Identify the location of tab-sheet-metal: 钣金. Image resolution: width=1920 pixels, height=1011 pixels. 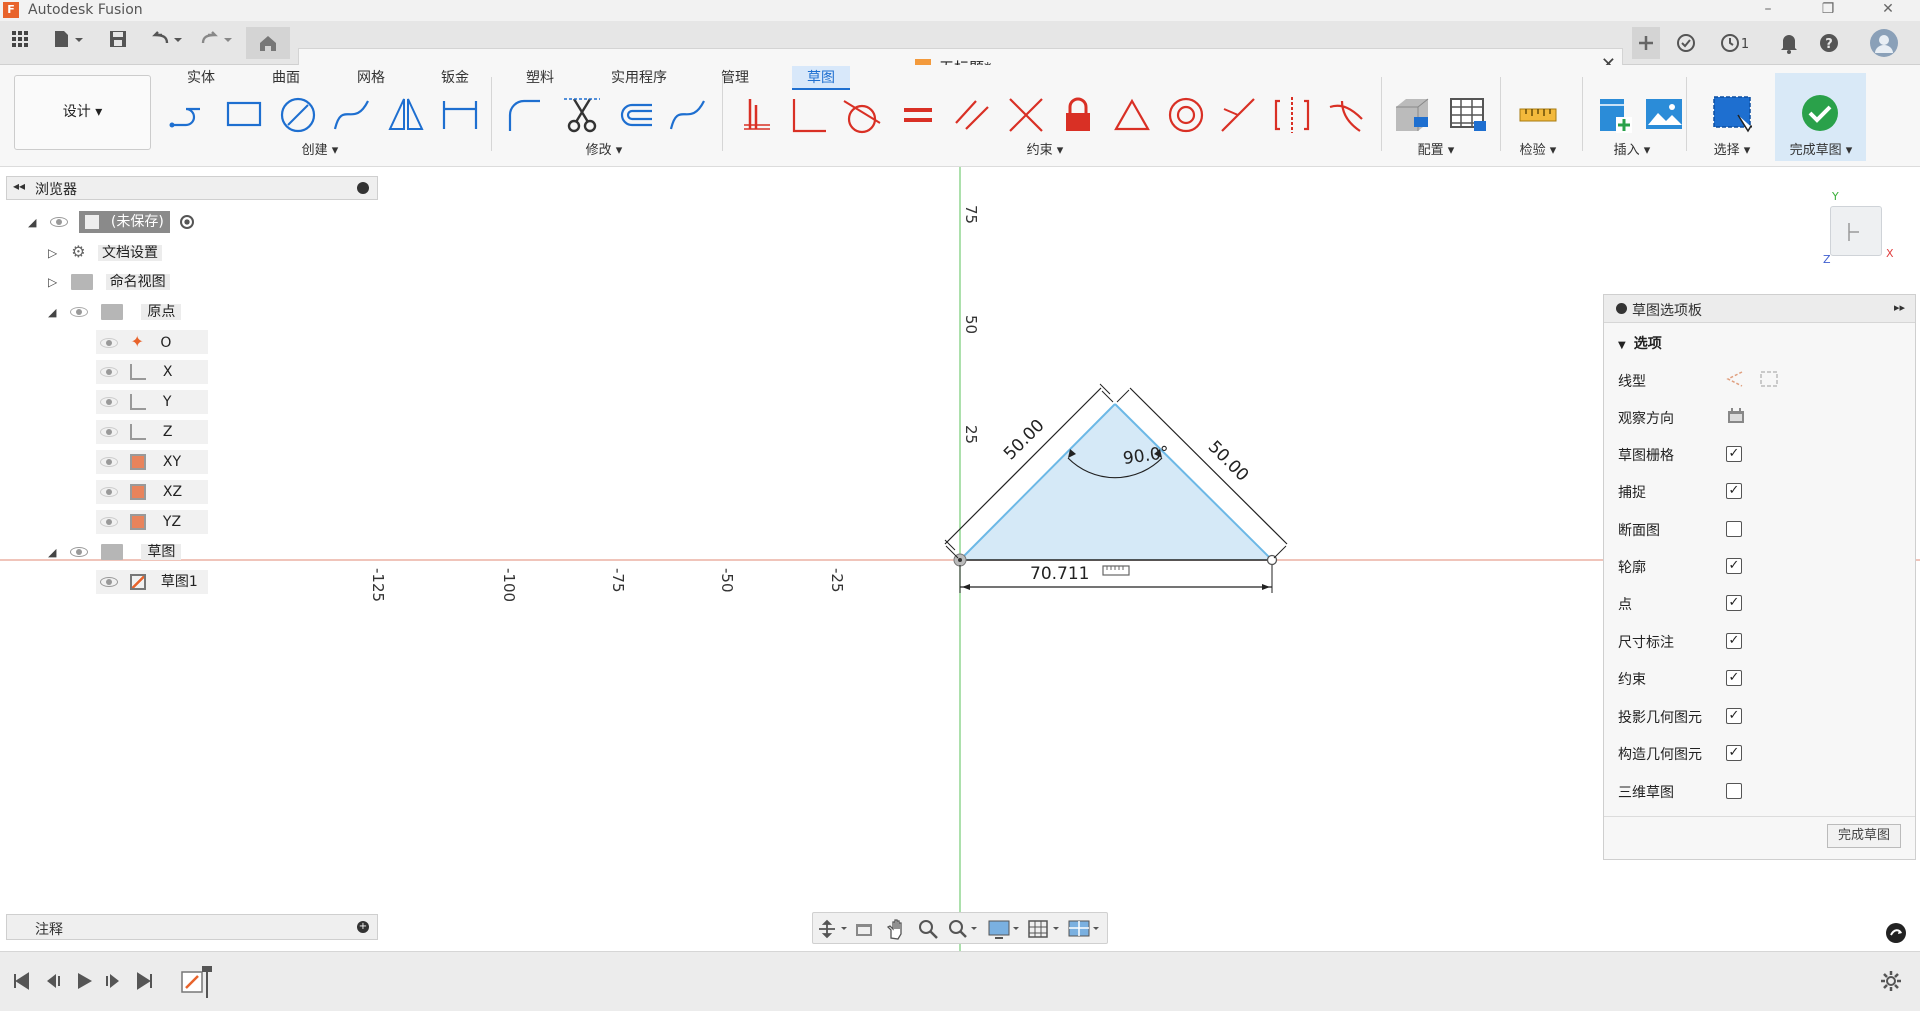
(455, 78).